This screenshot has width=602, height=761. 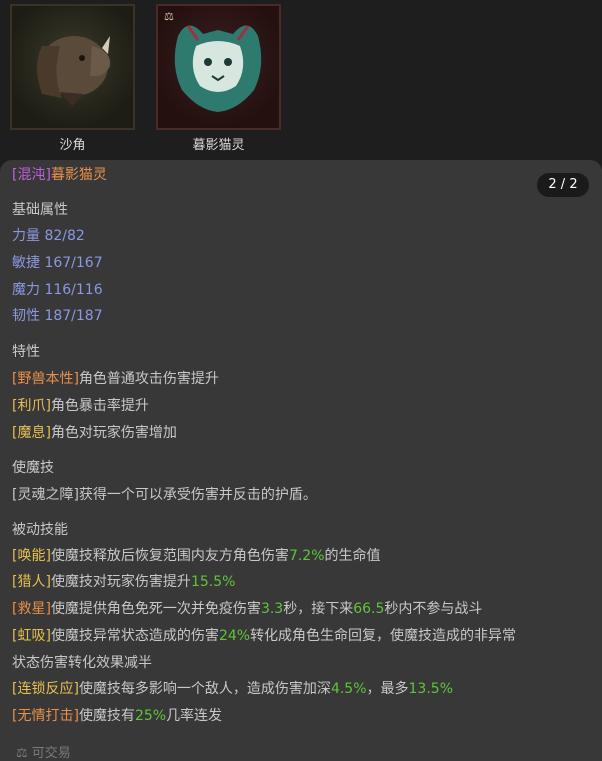 What do you see at coordinates (232, 689) in the screenshot?
I see `passive-line: [连锁反应]使魔技每多影响一个敌人，造成伤害加深4.5%，最多13.5%` at bounding box center [232, 689].